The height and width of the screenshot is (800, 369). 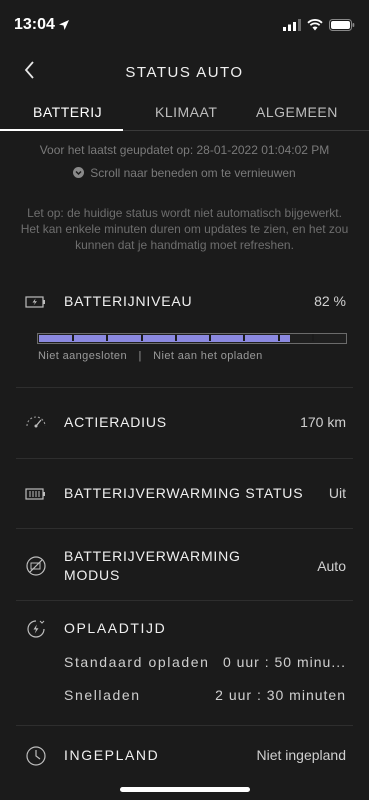 I want to click on status-bar: 13:04, so click(x=184, y=24).